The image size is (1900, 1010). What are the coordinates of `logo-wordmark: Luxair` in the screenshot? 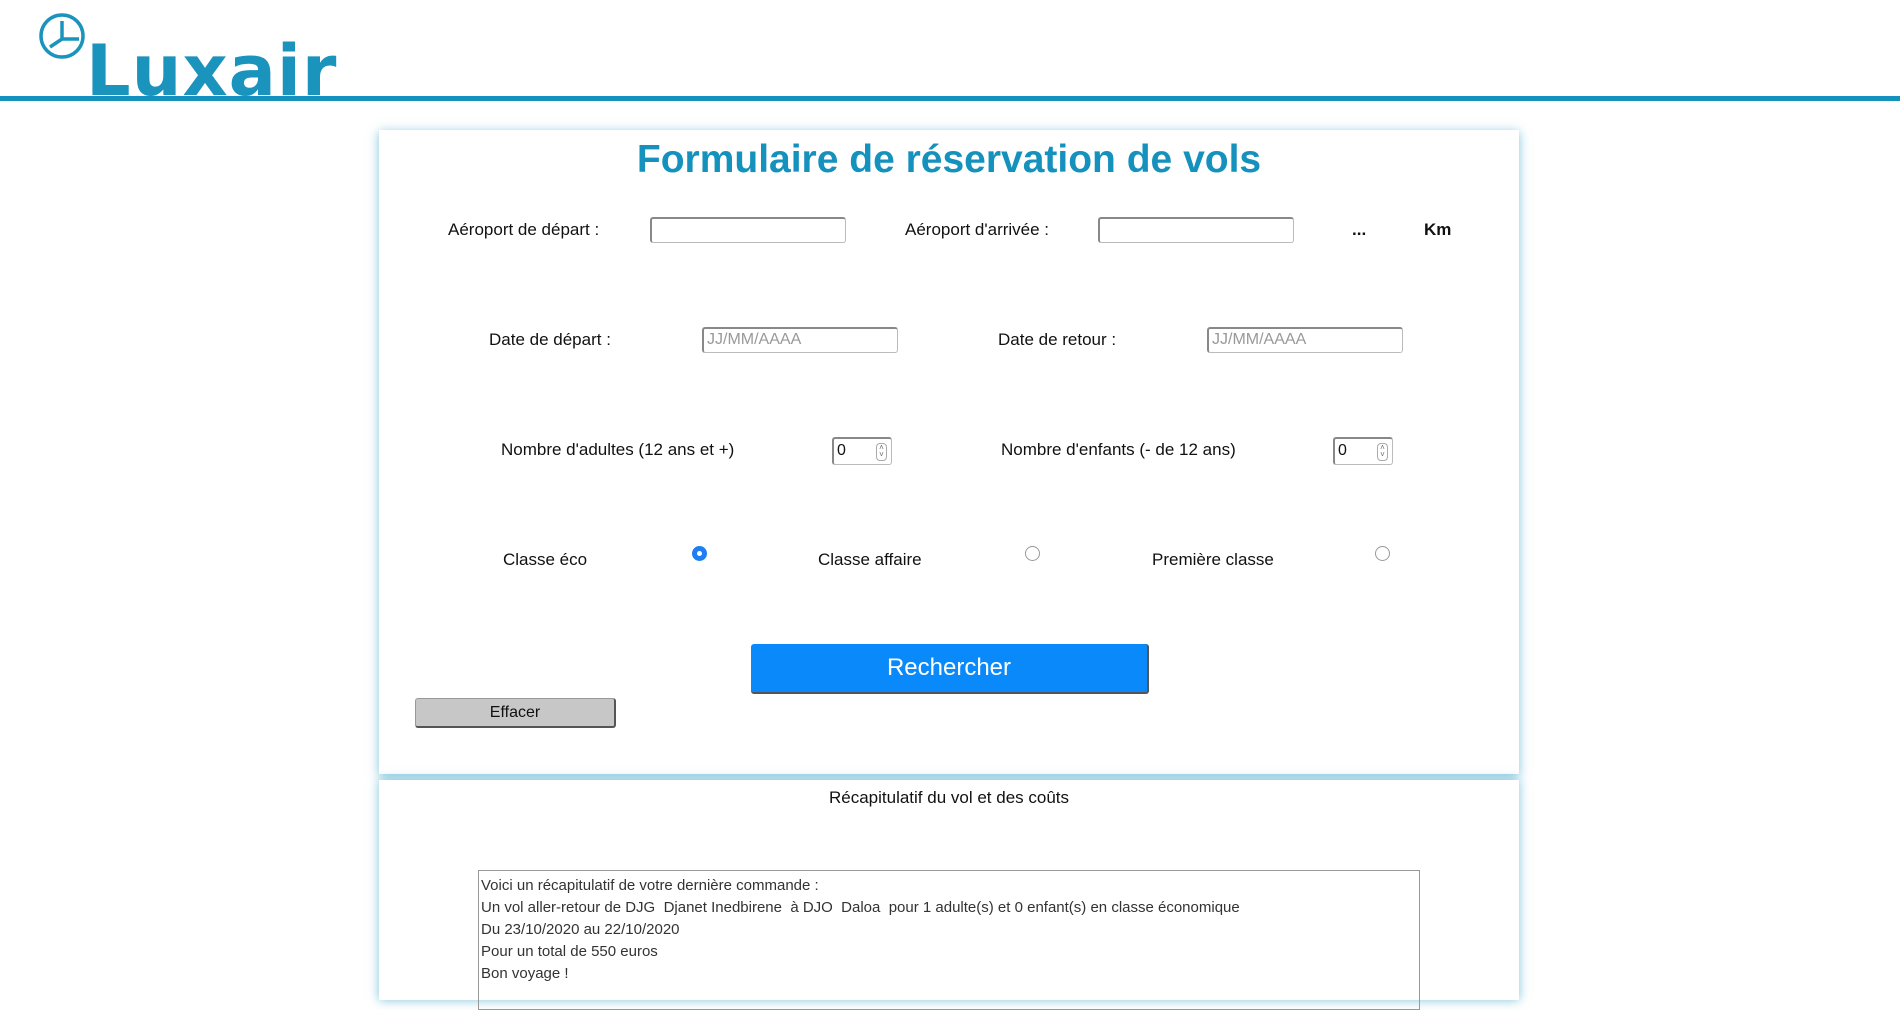 It's located at (212, 71).